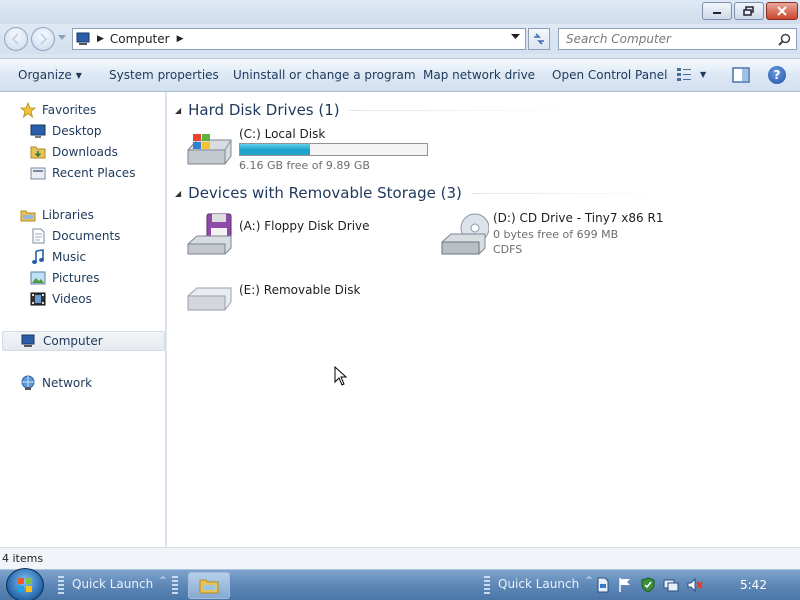  I want to click on close-icon, so click(782, 11).